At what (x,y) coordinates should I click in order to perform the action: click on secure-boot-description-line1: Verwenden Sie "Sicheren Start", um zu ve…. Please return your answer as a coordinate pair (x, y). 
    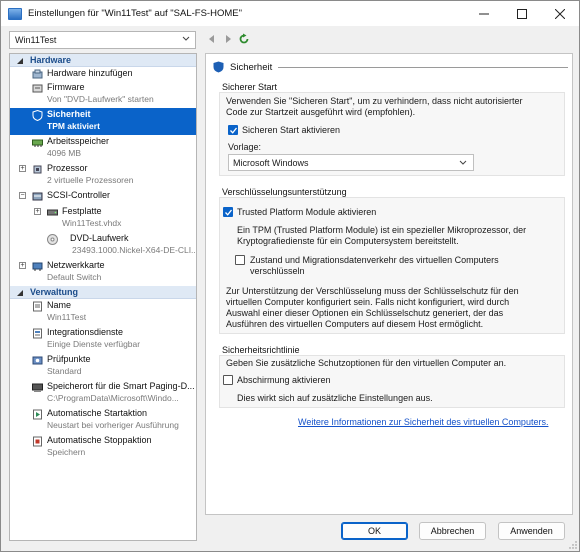
    Looking at the image, I should click on (374, 101).